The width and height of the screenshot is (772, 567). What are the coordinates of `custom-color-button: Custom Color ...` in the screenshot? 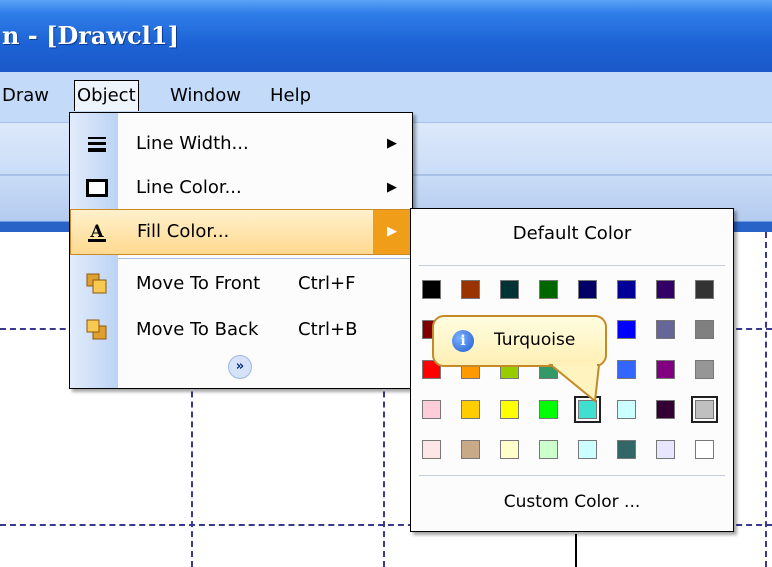 It's located at (572, 502).